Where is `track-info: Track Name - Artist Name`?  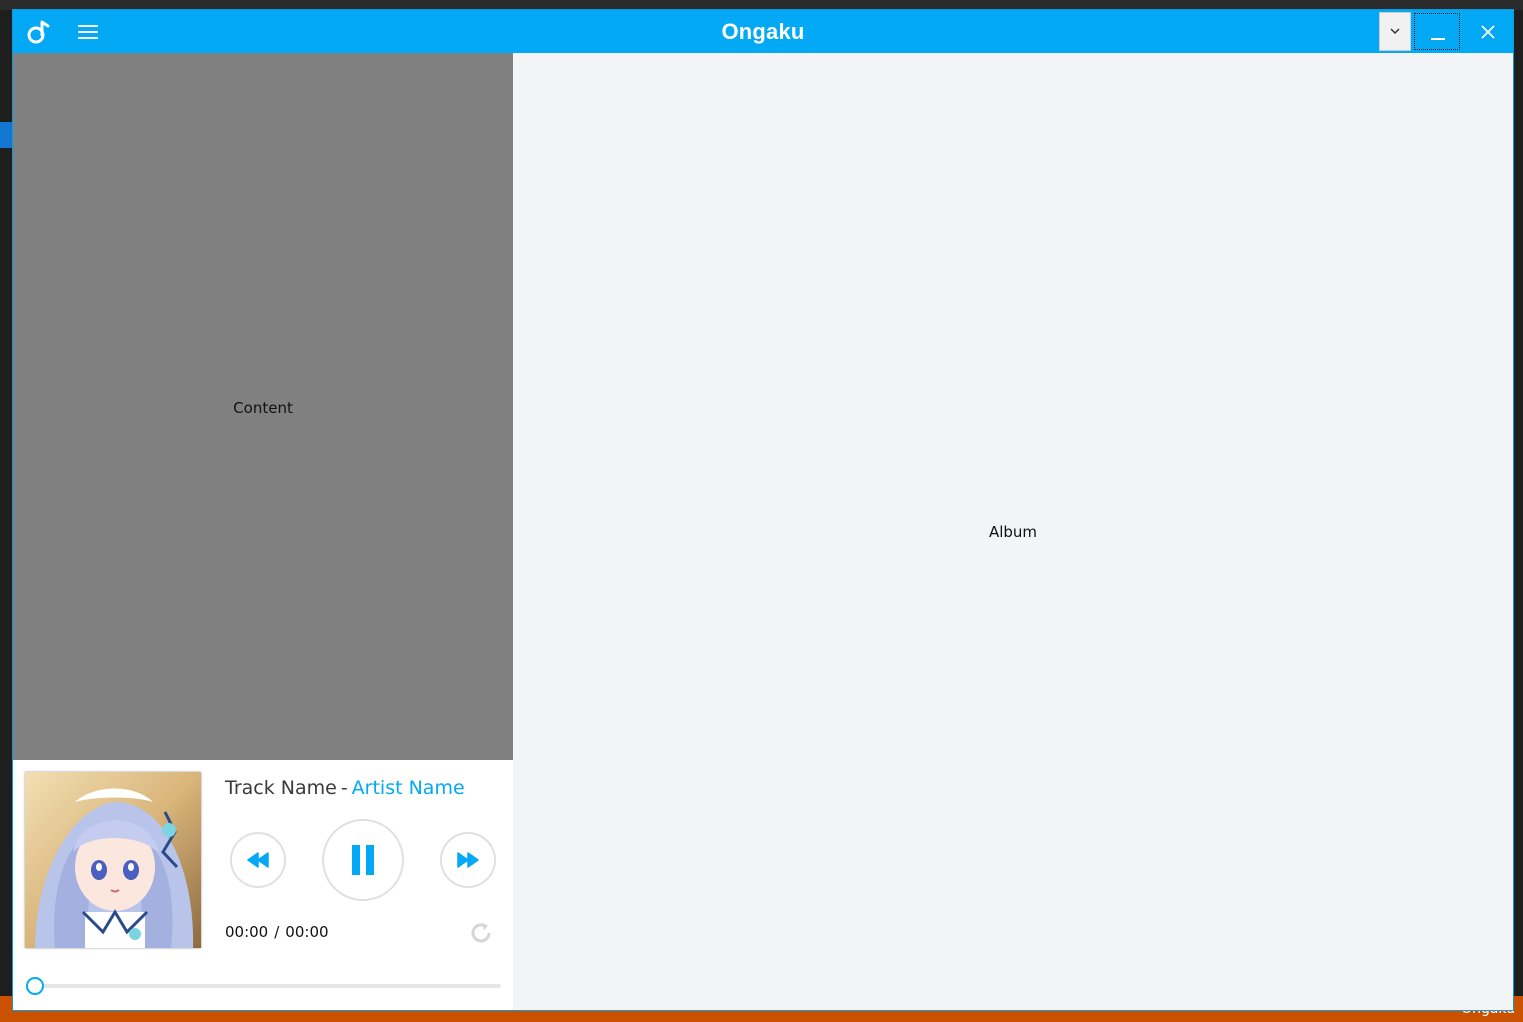 track-info: Track Name - Artist Name is located at coordinates (345, 788).